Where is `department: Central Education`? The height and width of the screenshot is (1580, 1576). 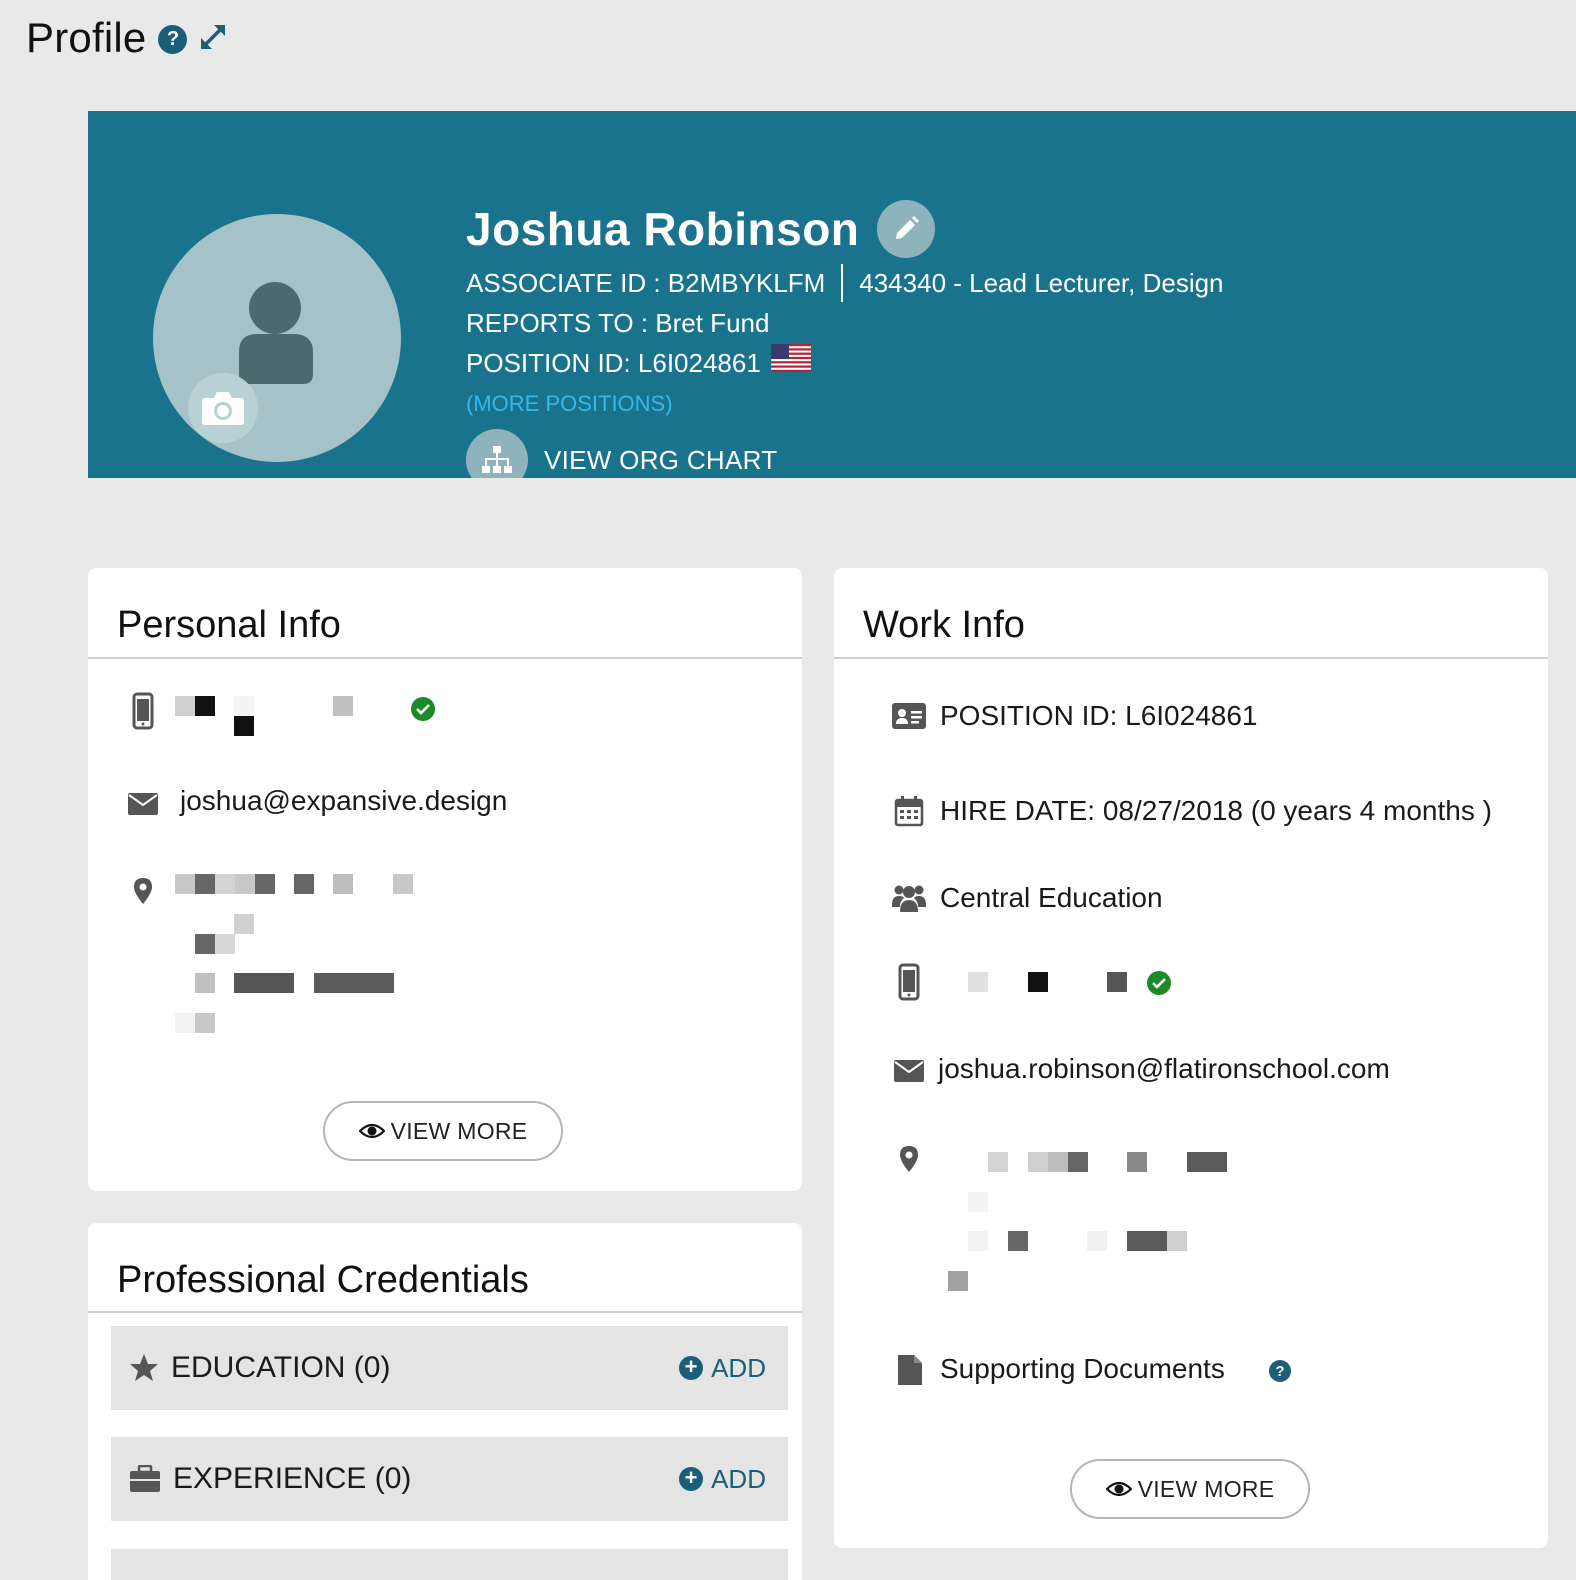
department: Central Education is located at coordinates (1051, 897).